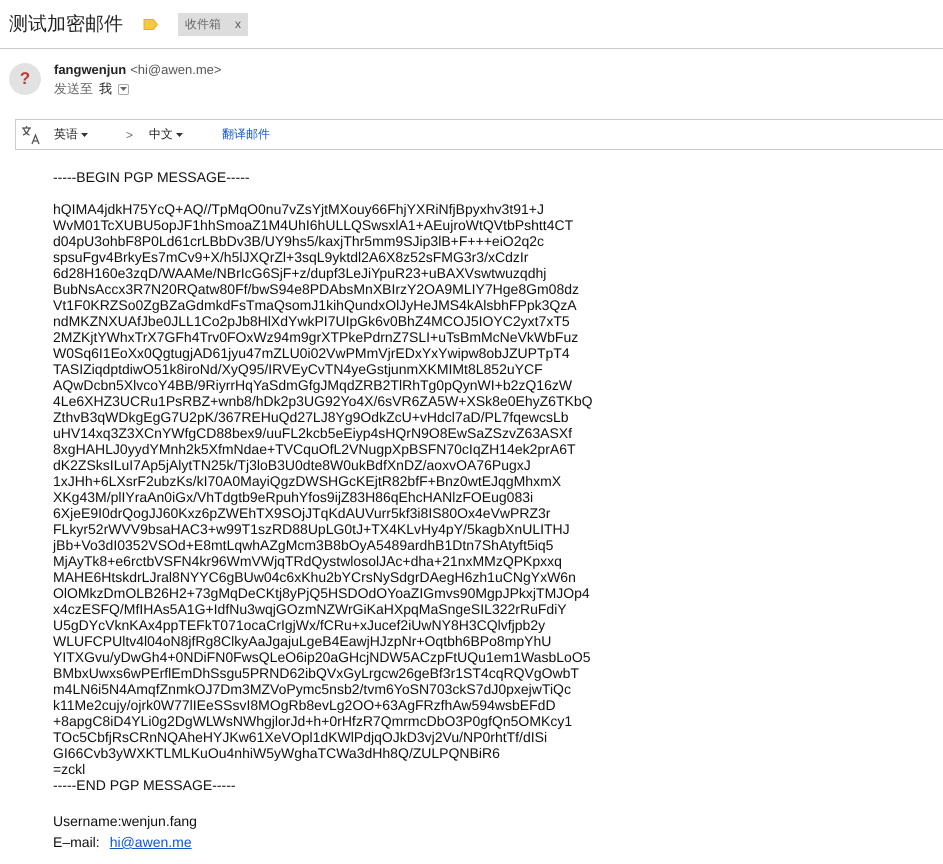 Image resolution: width=943 pixels, height=864 pixels. What do you see at coordinates (300, 737) in the screenshot?
I see `pgp-text-line: TOc5CbfjRsCRnNQAheHYJKw61XeVOpl1dKWlPdjqOJkD3vj2Vu/NP0rhtTf/dISi` at bounding box center [300, 737].